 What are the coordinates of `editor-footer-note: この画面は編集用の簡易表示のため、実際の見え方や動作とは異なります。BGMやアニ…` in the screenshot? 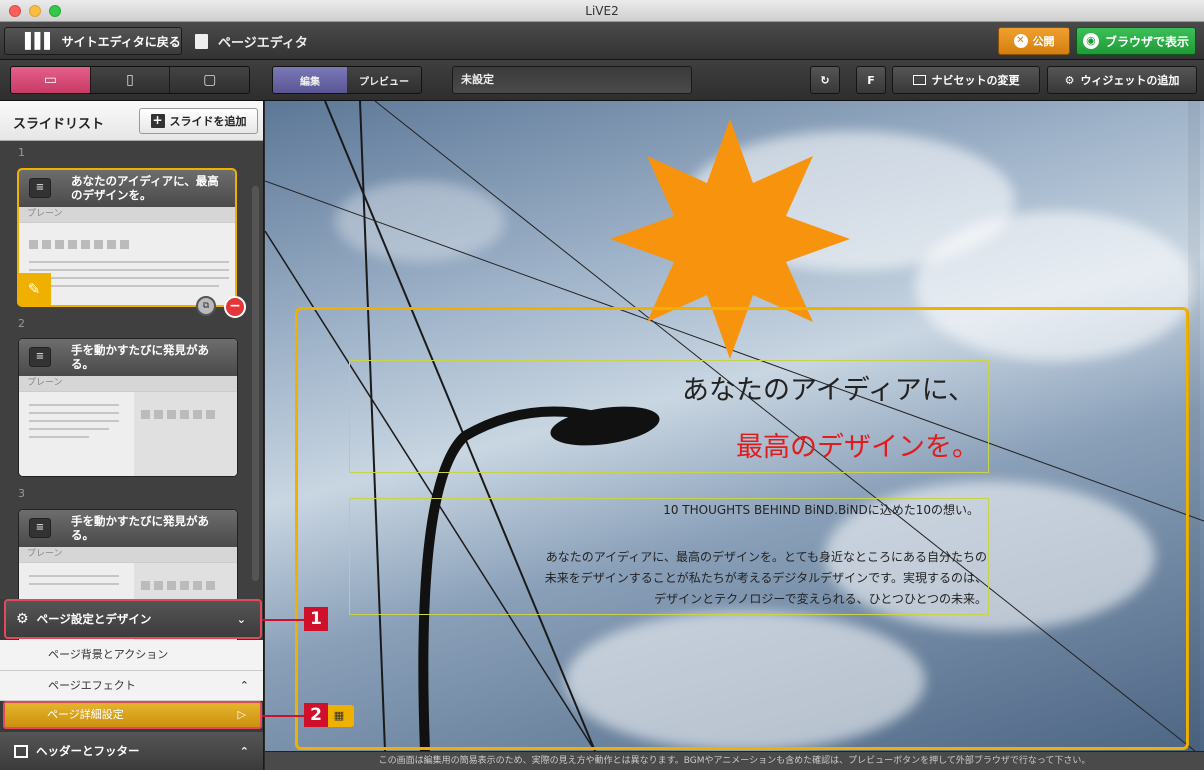 It's located at (734, 760).